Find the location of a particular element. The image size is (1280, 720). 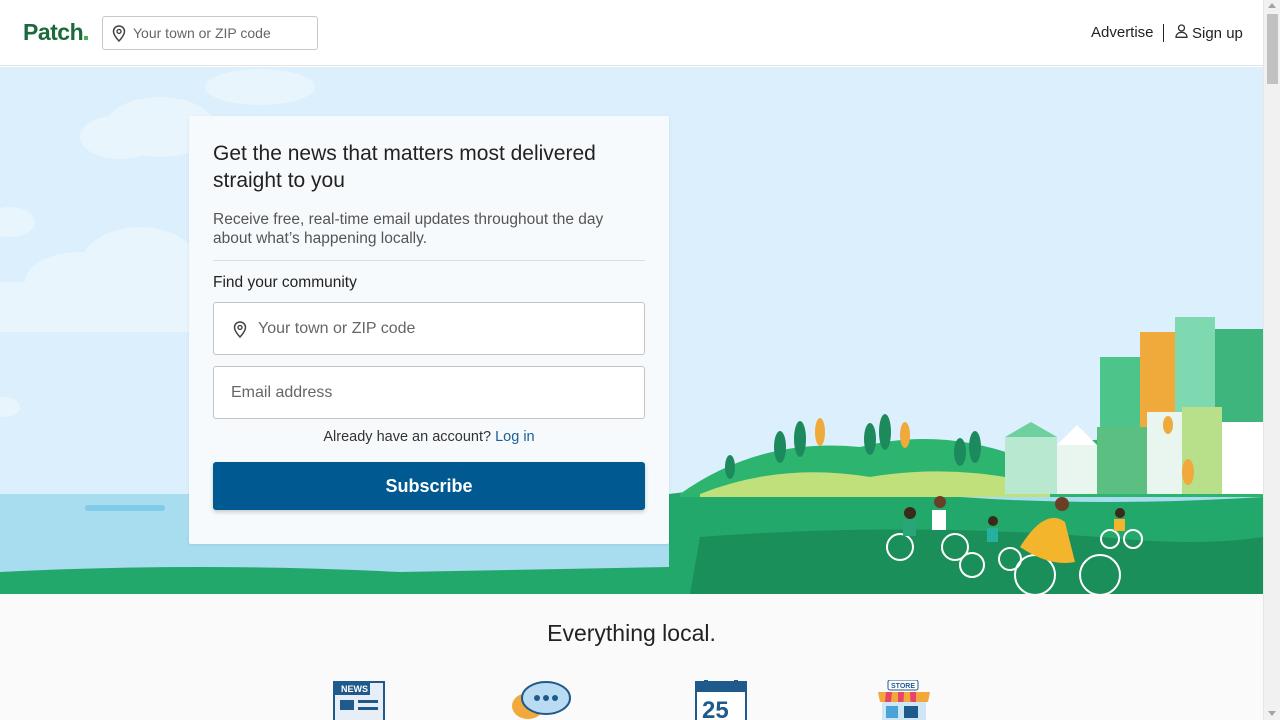

patch-logo: Patch is located at coordinates (56, 32).